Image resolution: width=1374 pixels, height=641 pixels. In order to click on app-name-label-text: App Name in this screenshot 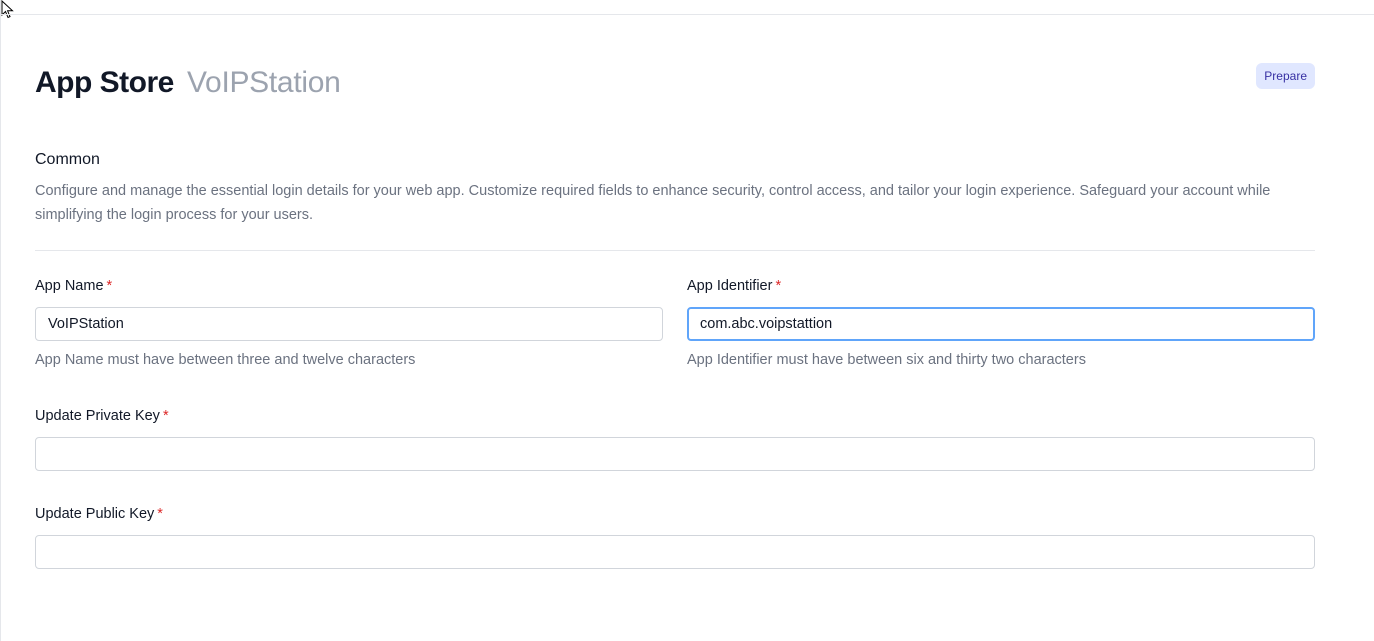, I will do `click(69, 286)`.